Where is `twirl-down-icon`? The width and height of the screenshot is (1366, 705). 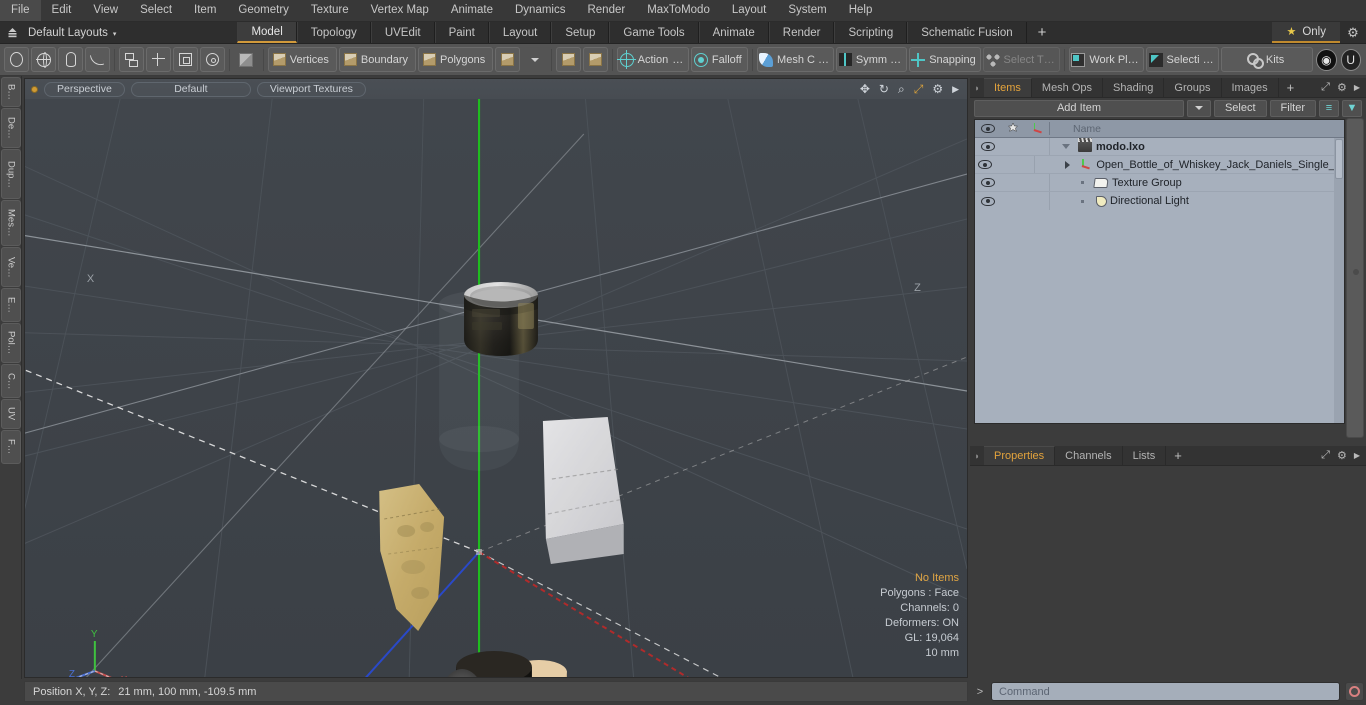 twirl-down-icon is located at coordinates (1066, 146).